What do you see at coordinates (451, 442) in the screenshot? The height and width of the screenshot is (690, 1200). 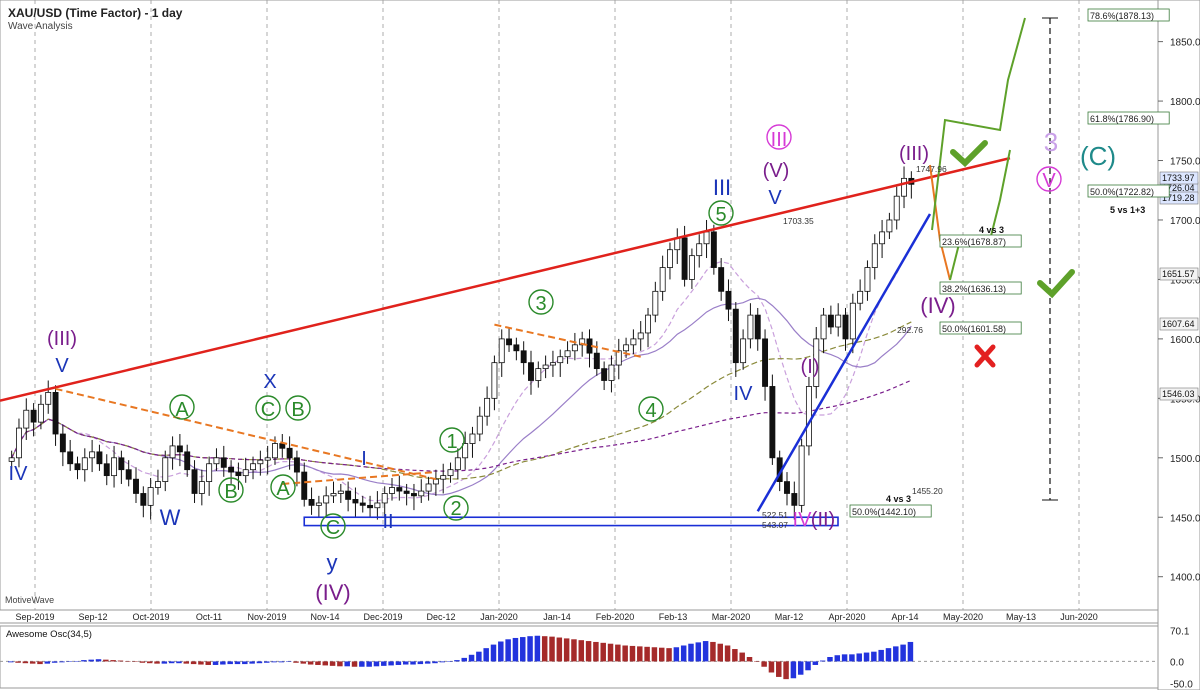 I see `wave-label: 1` at bounding box center [451, 442].